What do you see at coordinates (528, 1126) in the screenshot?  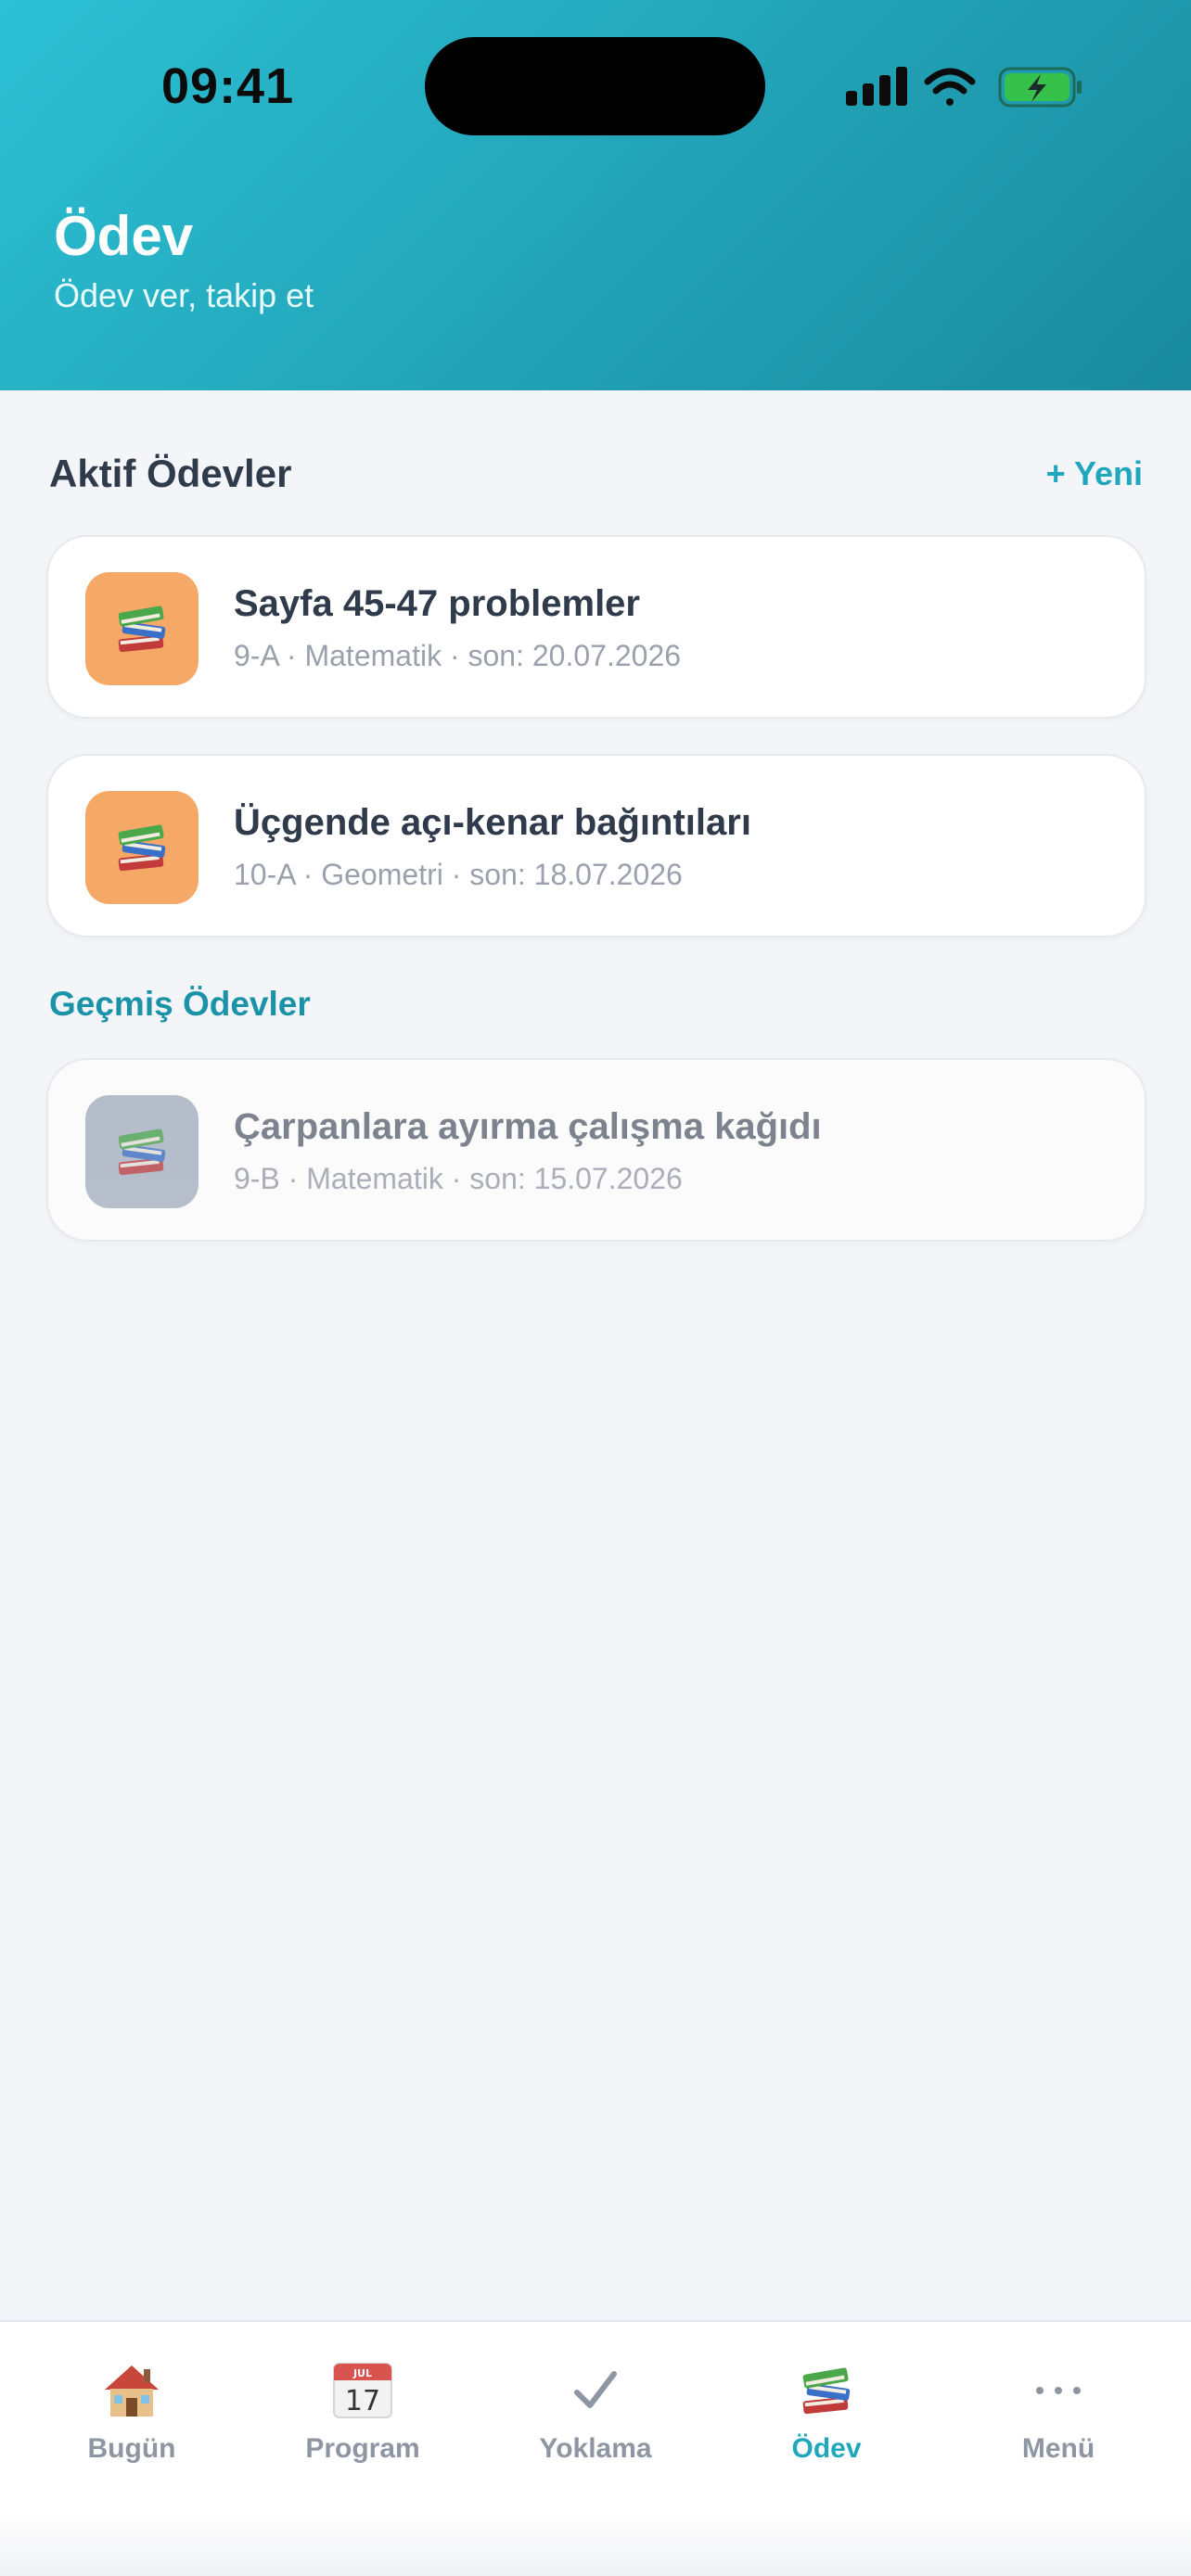 I see `homework-title: Çarpanlara ayırma çalışma kağıdı` at bounding box center [528, 1126].